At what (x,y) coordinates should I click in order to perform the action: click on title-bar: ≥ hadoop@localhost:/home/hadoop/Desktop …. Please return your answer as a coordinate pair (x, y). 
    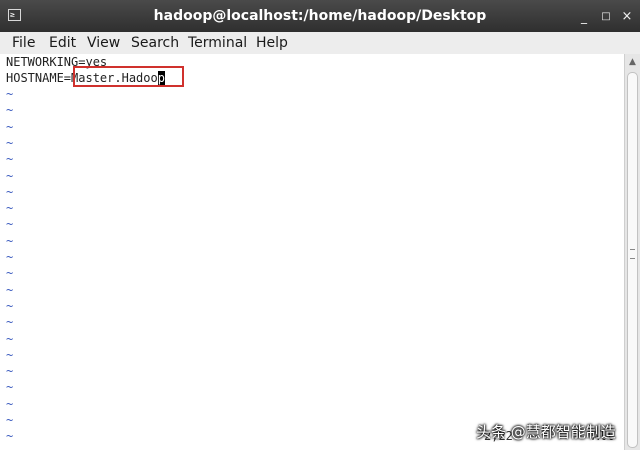
    Looking at the image, I should click on (320, 16).